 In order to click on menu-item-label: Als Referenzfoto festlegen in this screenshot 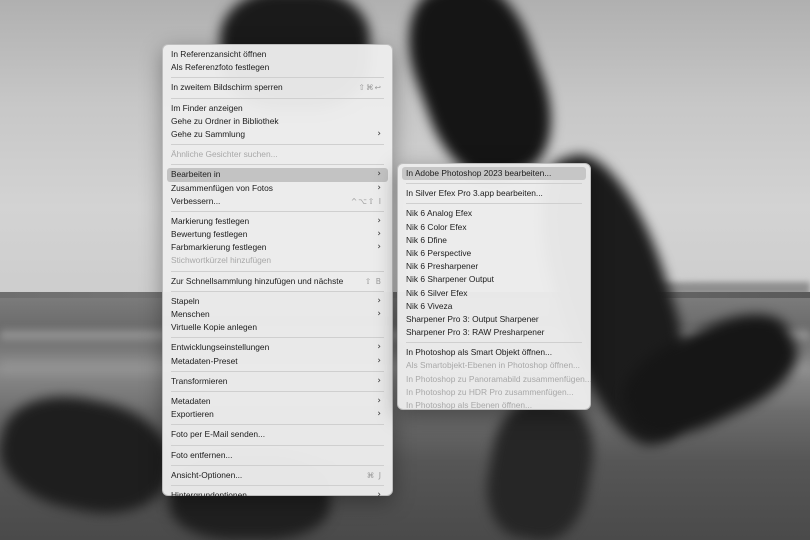, I will do `click(220, 67)`.